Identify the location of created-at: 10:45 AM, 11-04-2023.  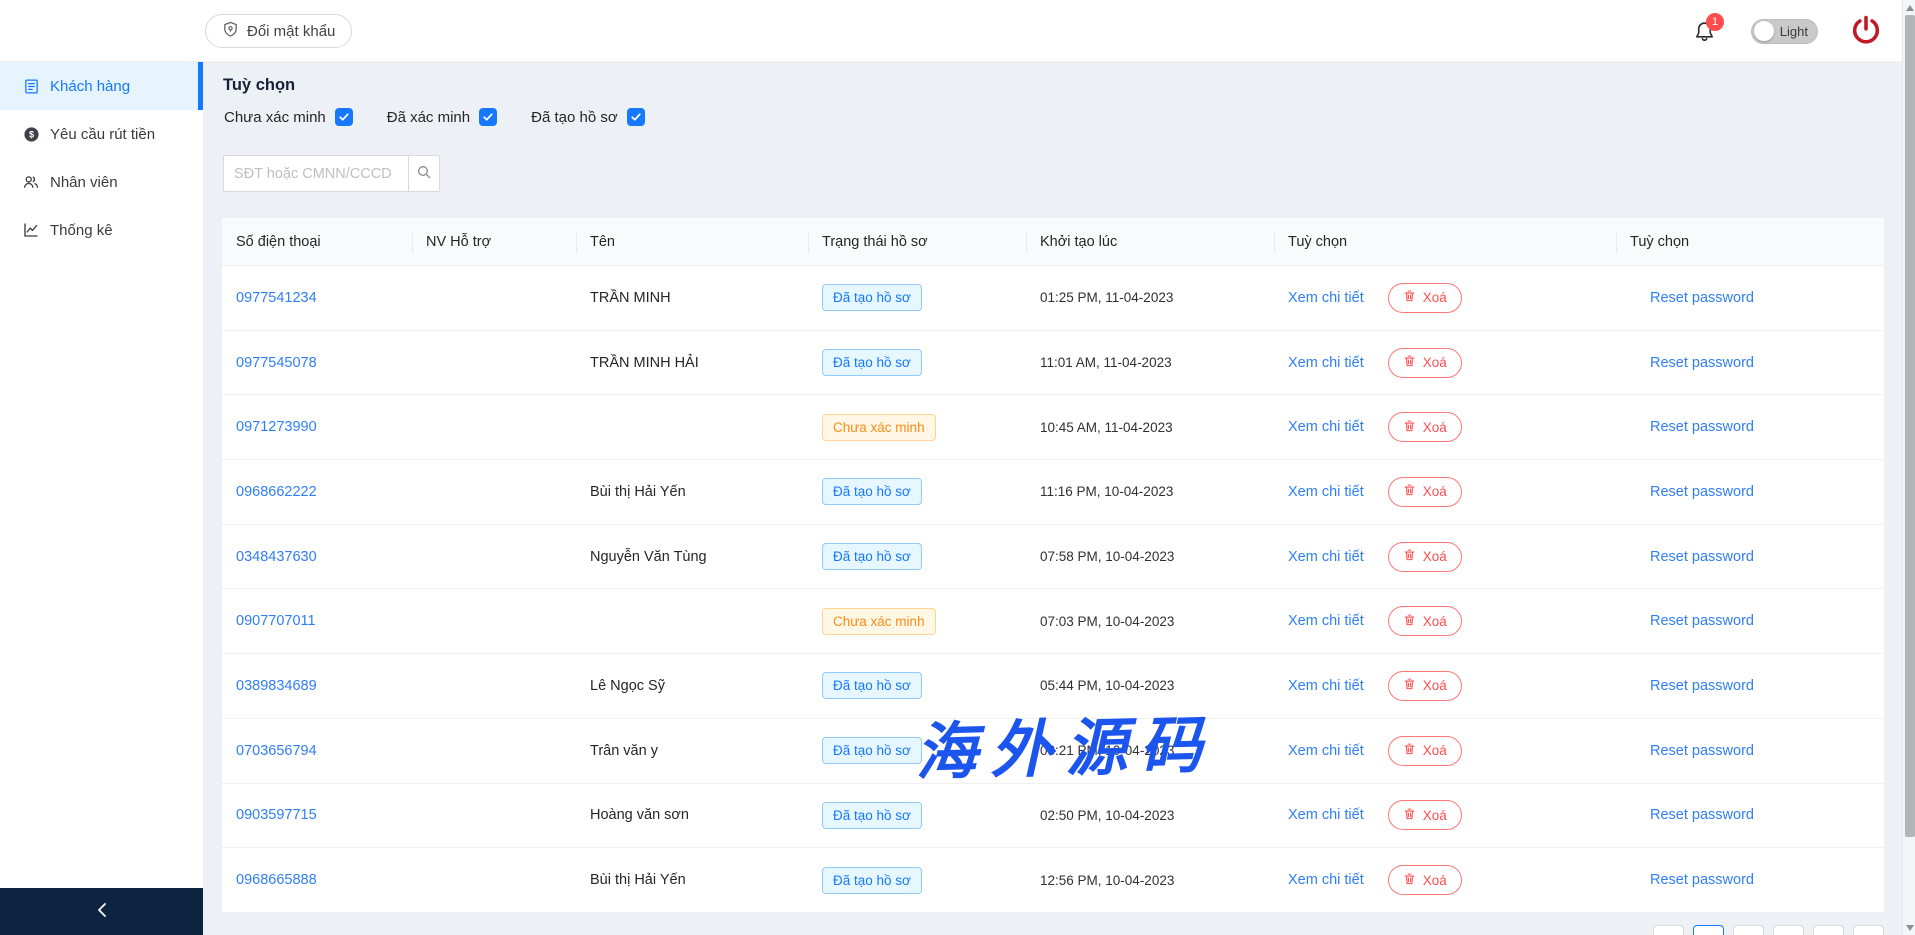
(1106, 427).